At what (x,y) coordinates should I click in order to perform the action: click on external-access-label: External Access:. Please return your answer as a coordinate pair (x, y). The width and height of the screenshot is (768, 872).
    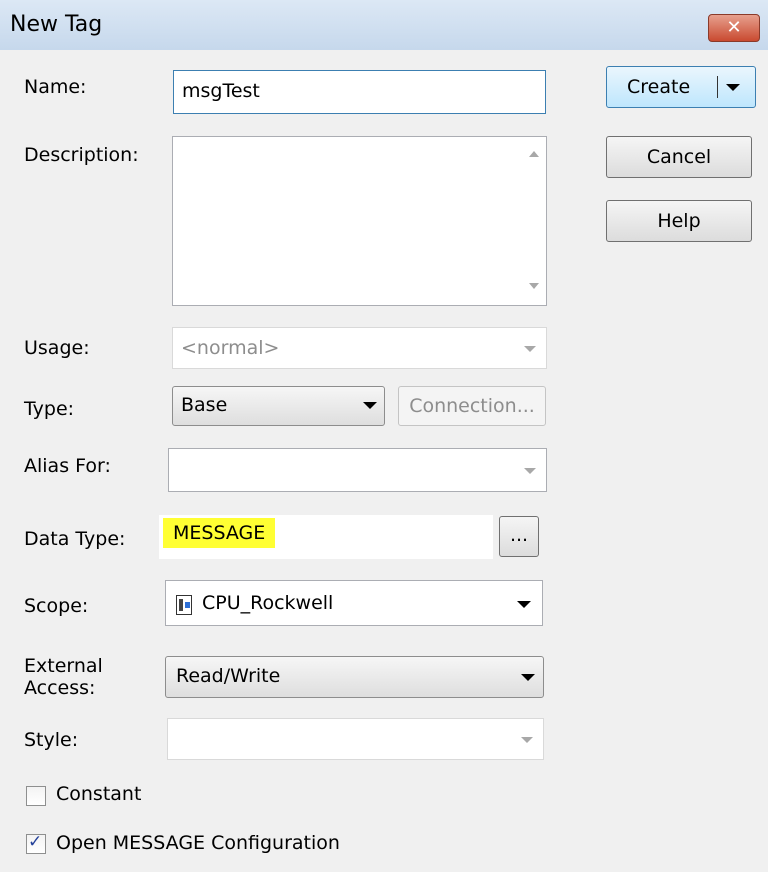
    Looking at the image, I should click on (63, 677).